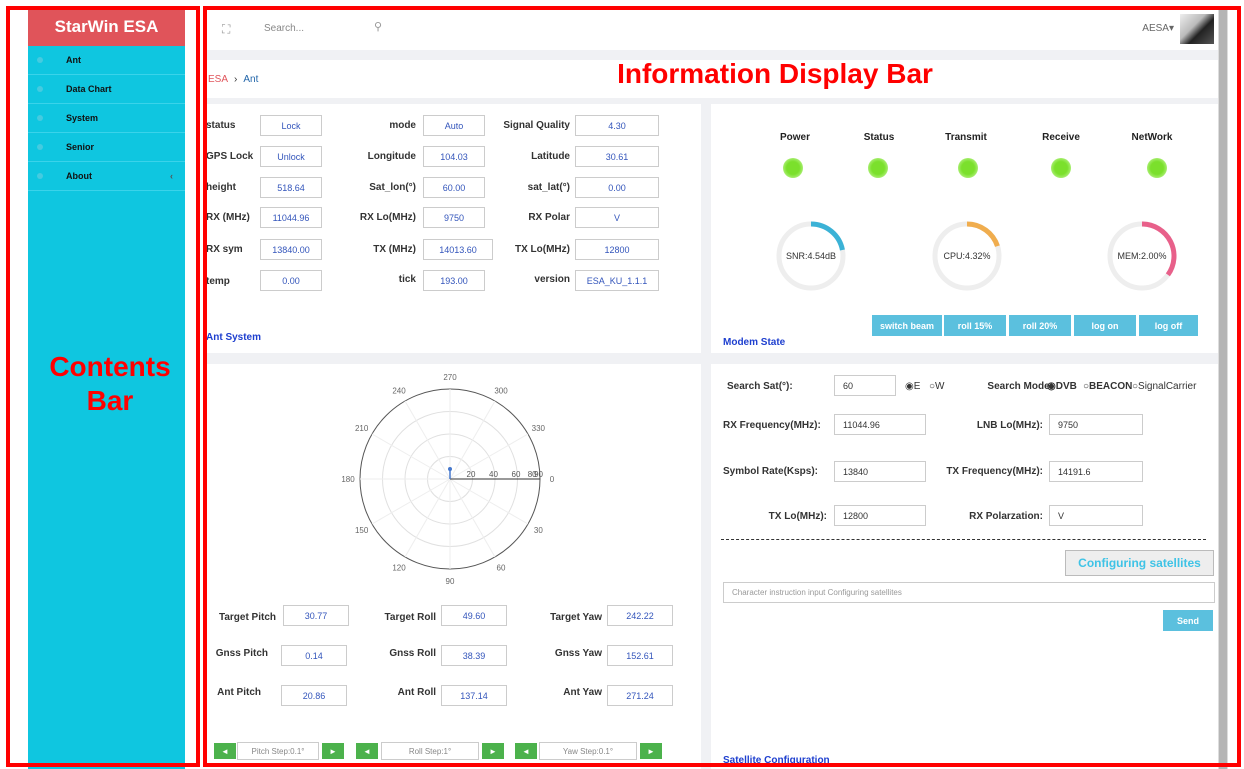 This screenshot has width=1244, height=769. I want to click on breadcrumb-home-link: ESA, so click(218, 79).